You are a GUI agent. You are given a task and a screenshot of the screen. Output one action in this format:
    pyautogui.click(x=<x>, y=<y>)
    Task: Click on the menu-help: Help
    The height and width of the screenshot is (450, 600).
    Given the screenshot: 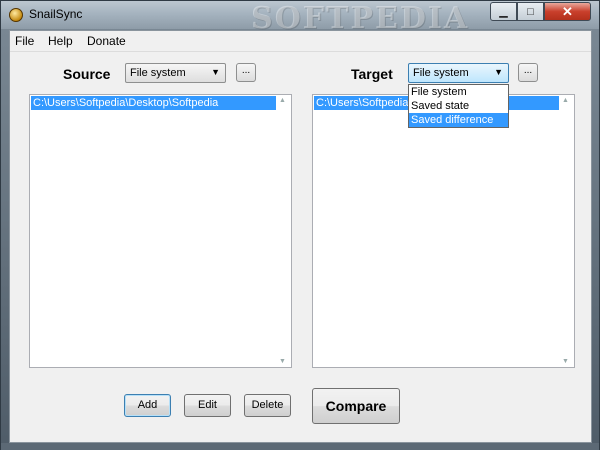 What is the action you would take?
    pyautogui.click(x=60, y=41)
    